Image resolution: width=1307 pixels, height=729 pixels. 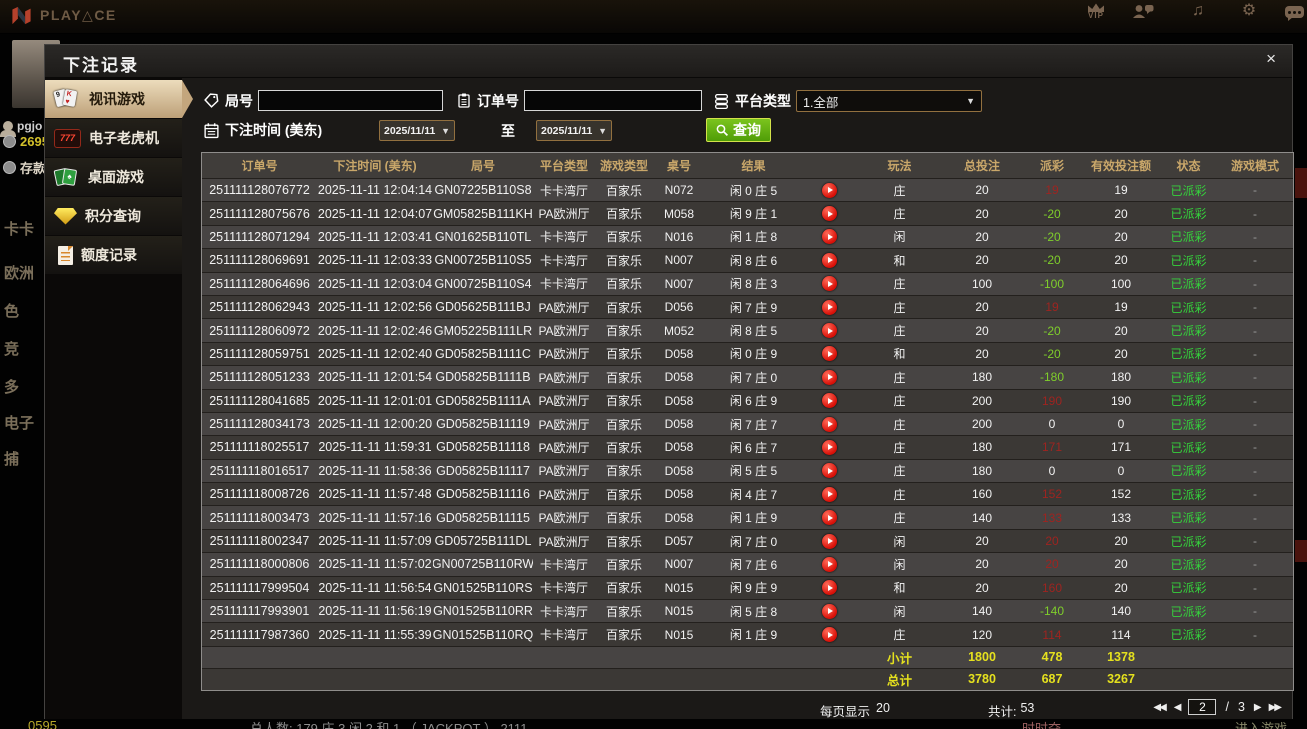 What do you see at coordinates (753, 354) in the screenshot?
I see `cell-result: 闲 0 庄 9` at bounding box center [753, 354].